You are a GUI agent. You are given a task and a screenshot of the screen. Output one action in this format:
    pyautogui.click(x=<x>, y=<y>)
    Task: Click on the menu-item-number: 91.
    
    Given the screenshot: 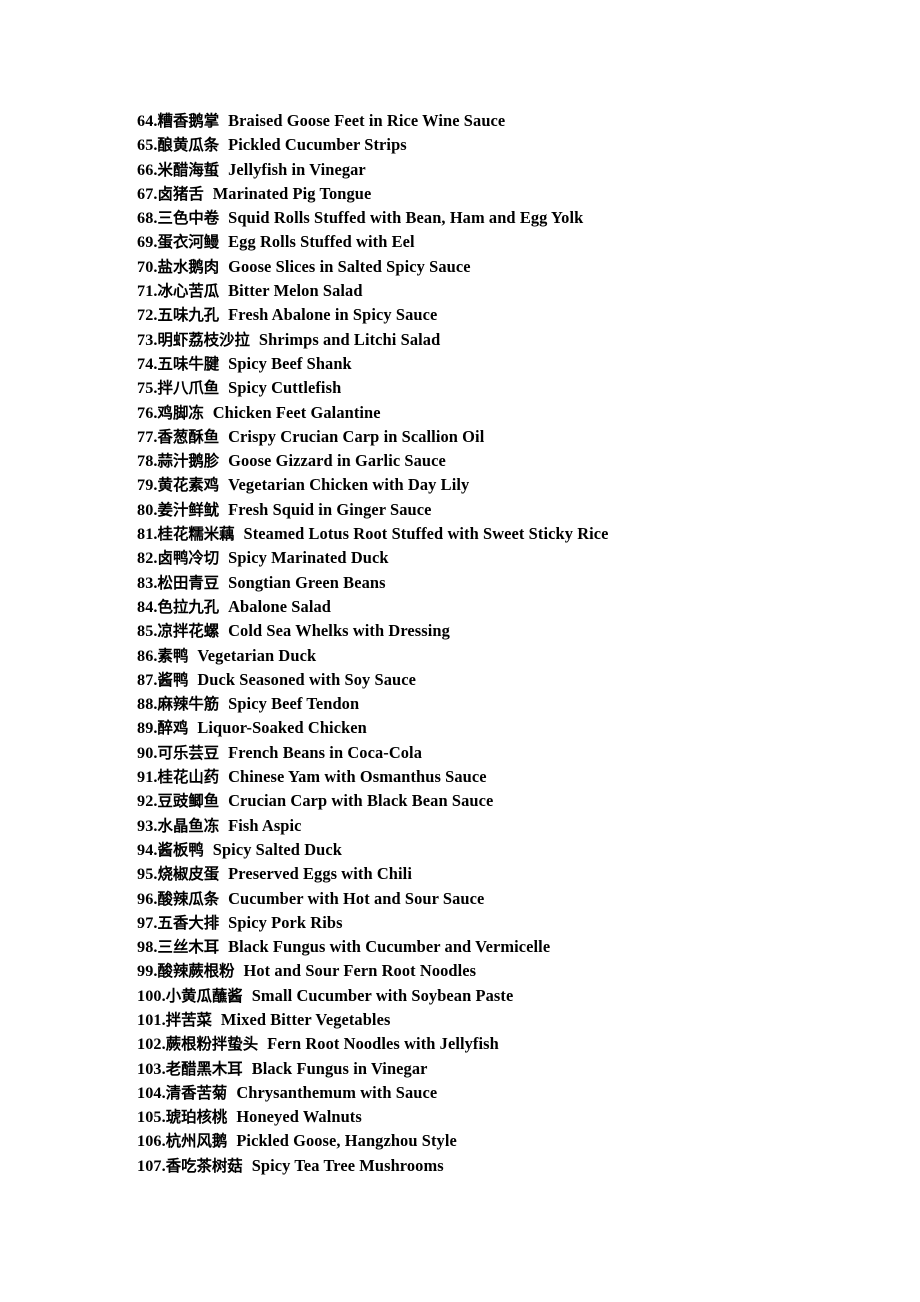 What is the action you would take?
    pyautogui.click(x=147, y=777)
    